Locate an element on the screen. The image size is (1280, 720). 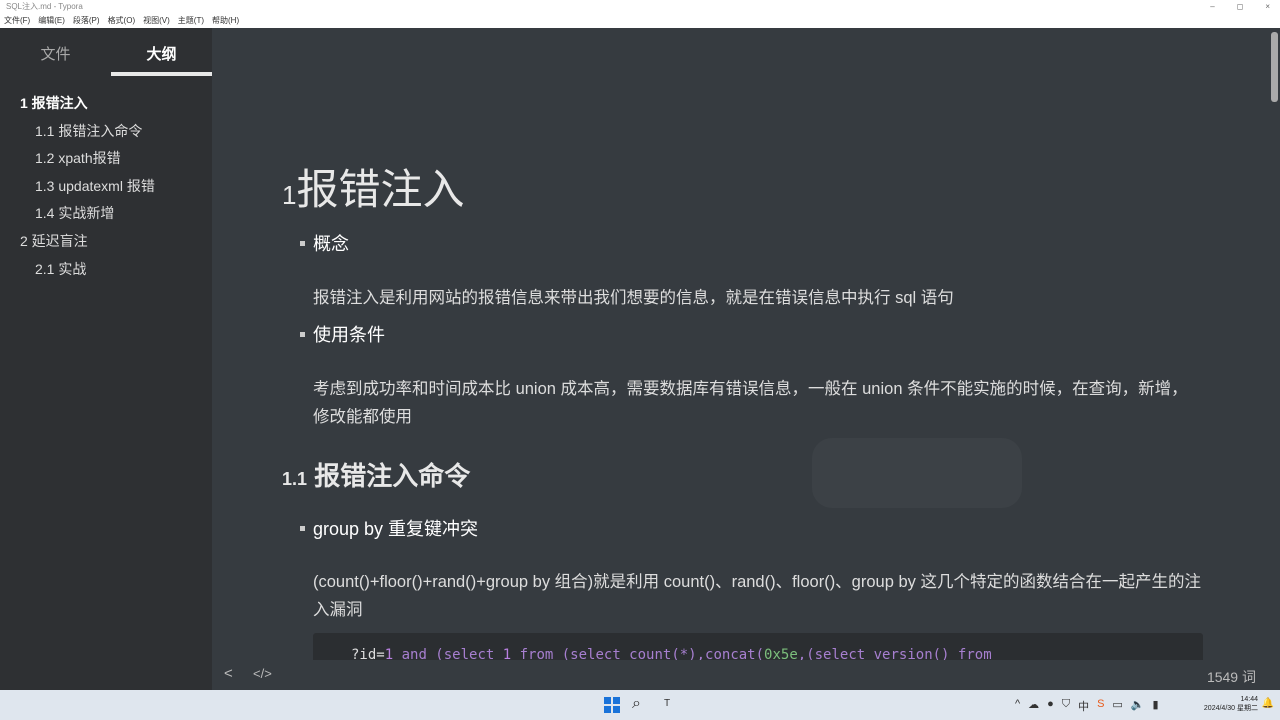
clock: 14:44 2024/4/30 星期二 is located at coordinates (1231, 704).